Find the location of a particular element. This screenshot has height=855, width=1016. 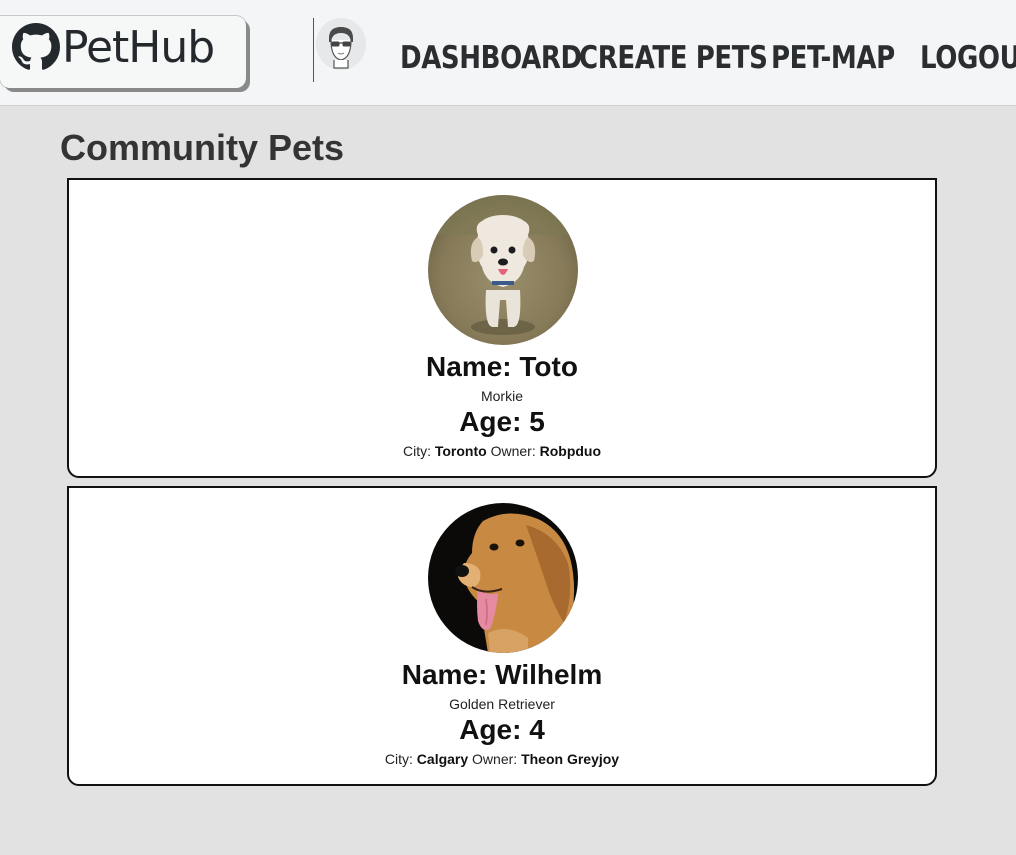

pet-meta: City: Calgary Owner: Theon Greyjoy is located at coordinates (502, 759).